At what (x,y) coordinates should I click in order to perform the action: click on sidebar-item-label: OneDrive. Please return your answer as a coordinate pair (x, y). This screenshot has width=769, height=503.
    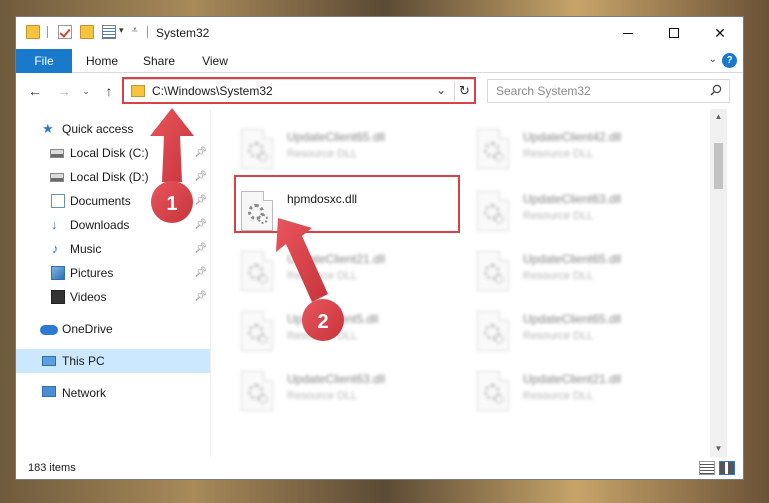
    Looking at the image, I should click on (87, 329).